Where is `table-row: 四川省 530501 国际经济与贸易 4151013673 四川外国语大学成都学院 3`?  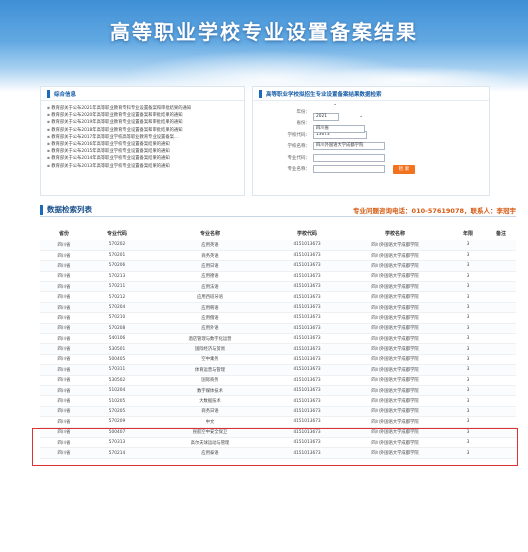 table-row: 四川省 530501 国际经济与贸易 4151013673 四川外国语大学成都学院 3 is located at coordinates (278, 349).